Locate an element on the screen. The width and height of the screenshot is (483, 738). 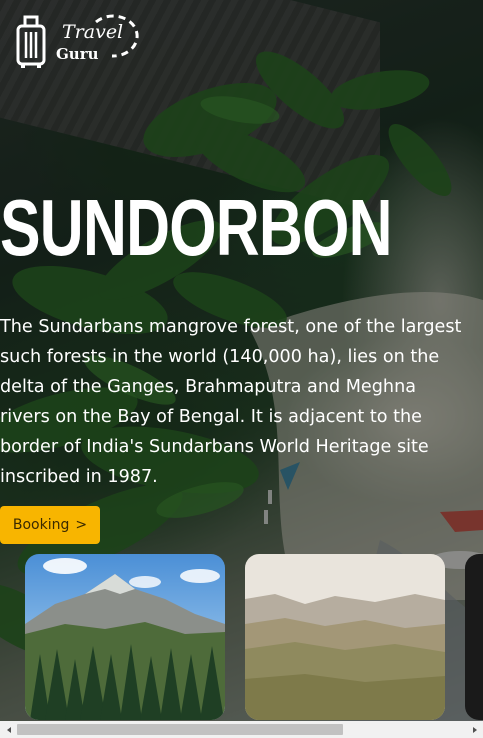
triangle-right-icon is located at coordinates (474, 729).